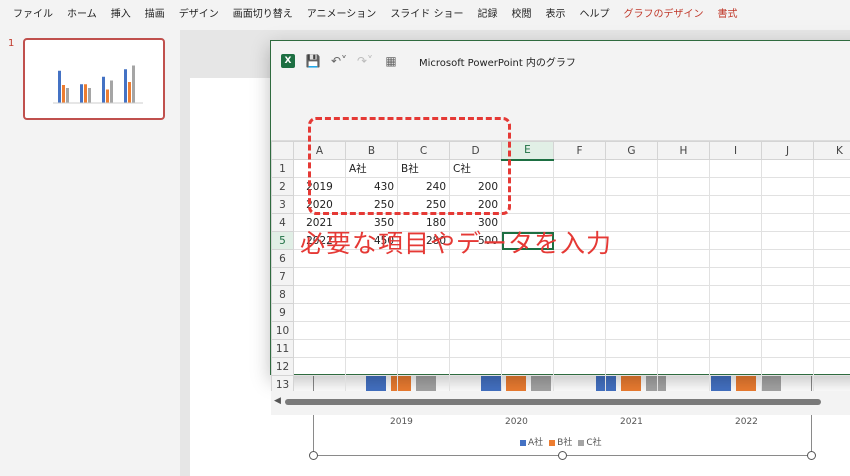 This screenshot has height=476, width=850. Describe the element at coordinates (831, 312) in the screenshot. I see `cell-K9` at that location.